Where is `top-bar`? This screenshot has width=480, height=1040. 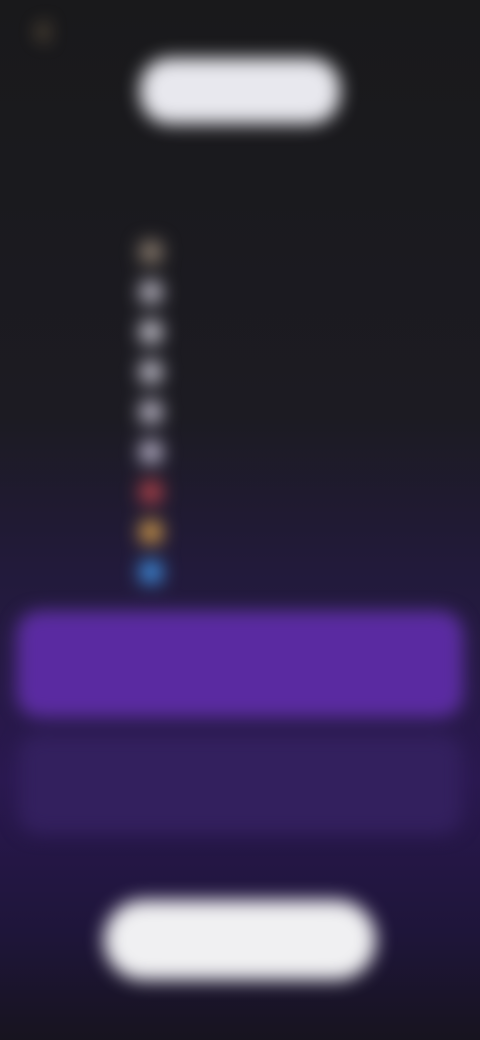 top-bar is located at coordinates (240, 32).